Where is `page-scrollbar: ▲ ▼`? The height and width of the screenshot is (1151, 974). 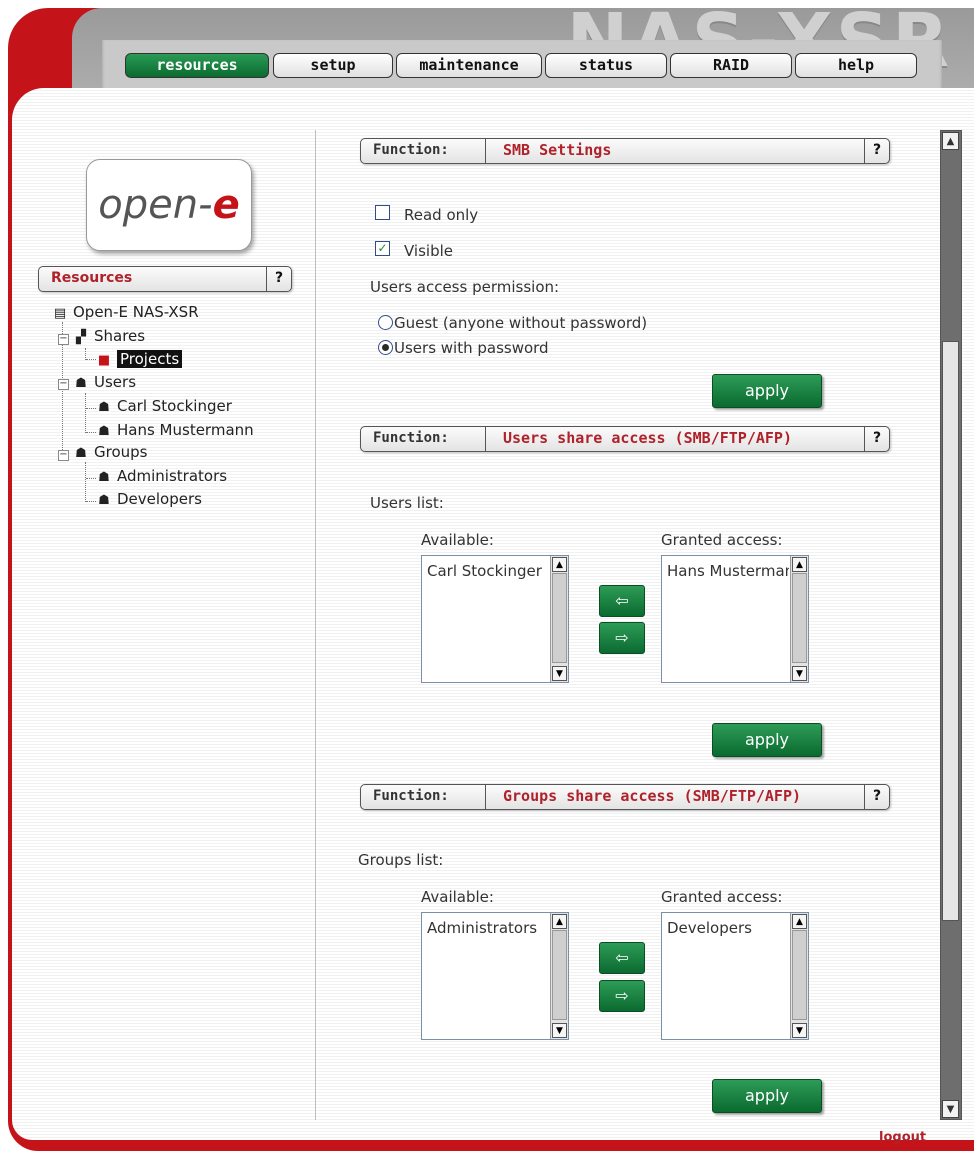
page-scrollbar: ▲ ▼ is located at coordinates (951, 625).